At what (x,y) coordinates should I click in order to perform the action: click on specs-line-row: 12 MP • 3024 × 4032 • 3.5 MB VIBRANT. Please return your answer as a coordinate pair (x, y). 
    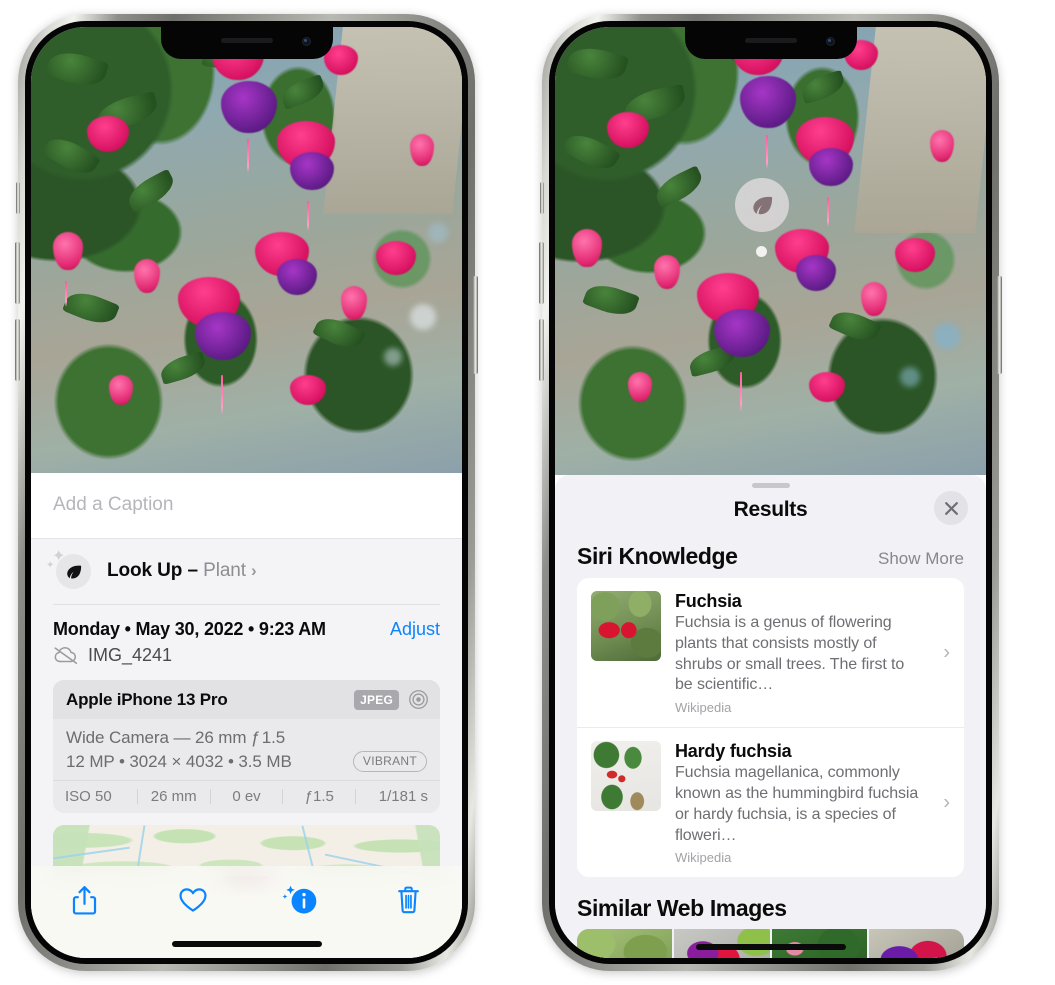
    Looking at the image, I should click on (246, 761).